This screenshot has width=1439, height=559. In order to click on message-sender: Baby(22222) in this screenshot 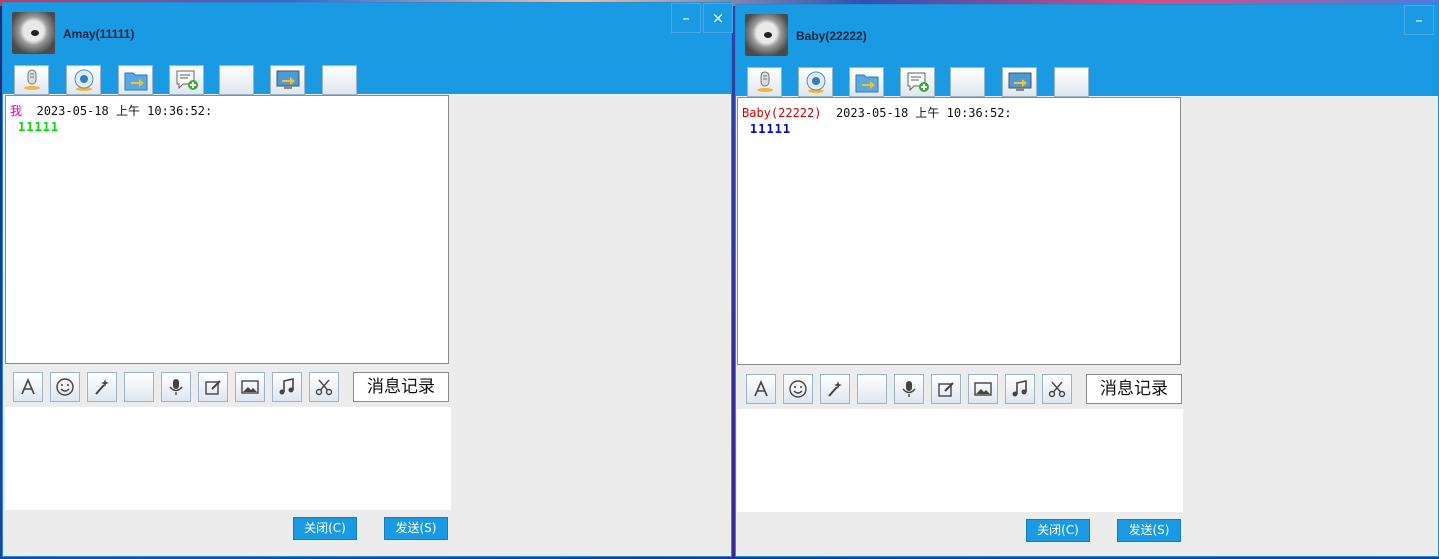, I will do `click(782, 113)`.